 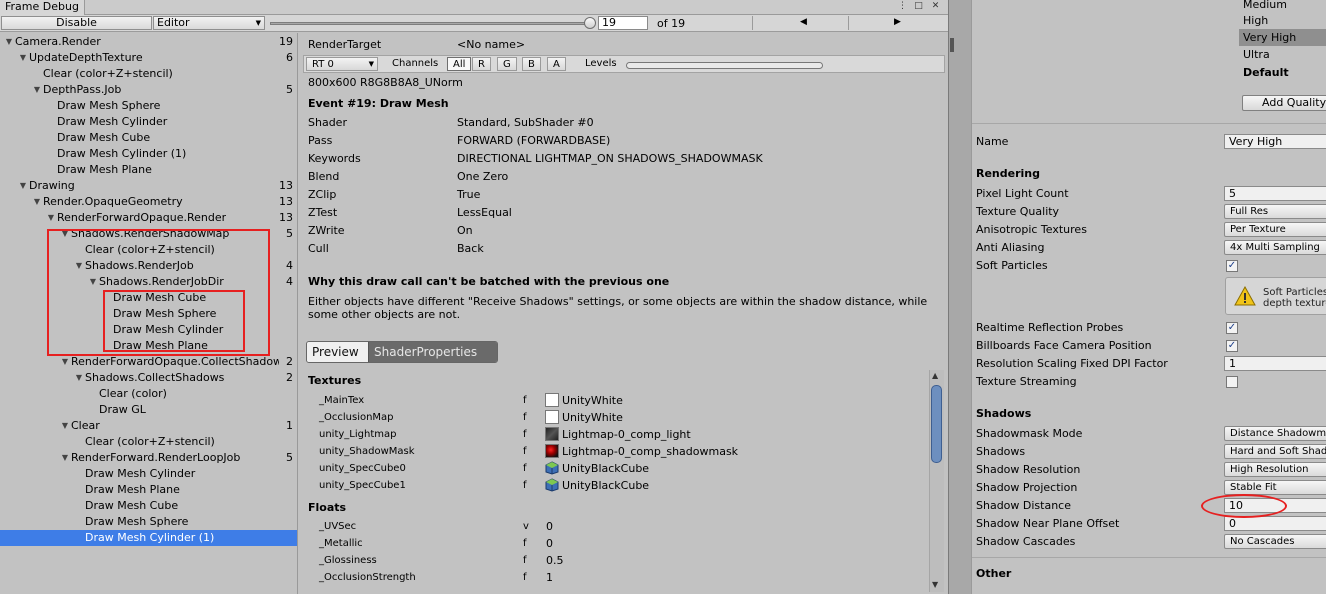 I want to click on quality-level-item: Very High, so click(x=1282, y=37).